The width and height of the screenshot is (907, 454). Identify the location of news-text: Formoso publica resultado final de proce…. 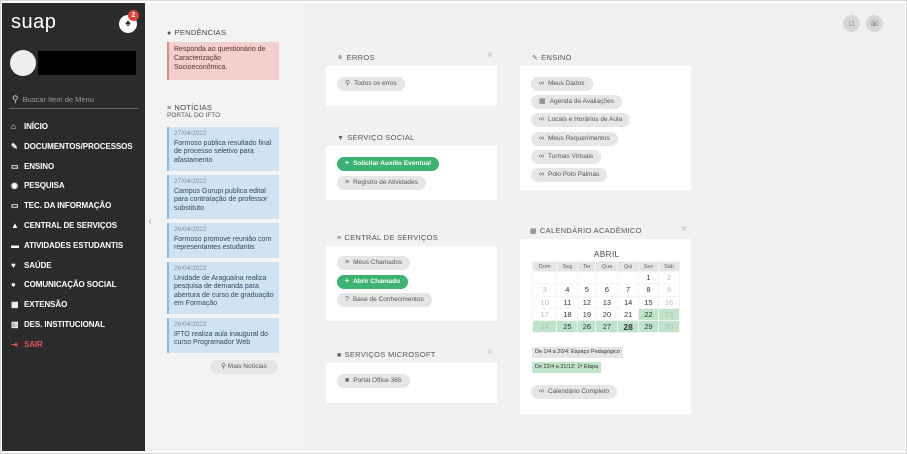
(223, 151).